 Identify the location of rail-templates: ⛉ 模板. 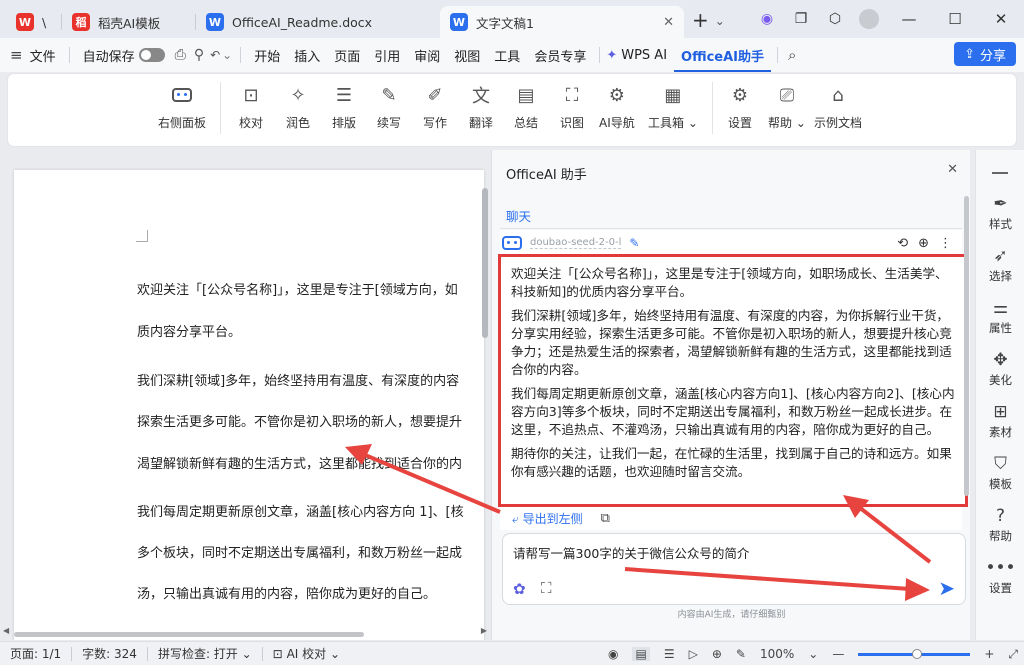
(1000, 473).